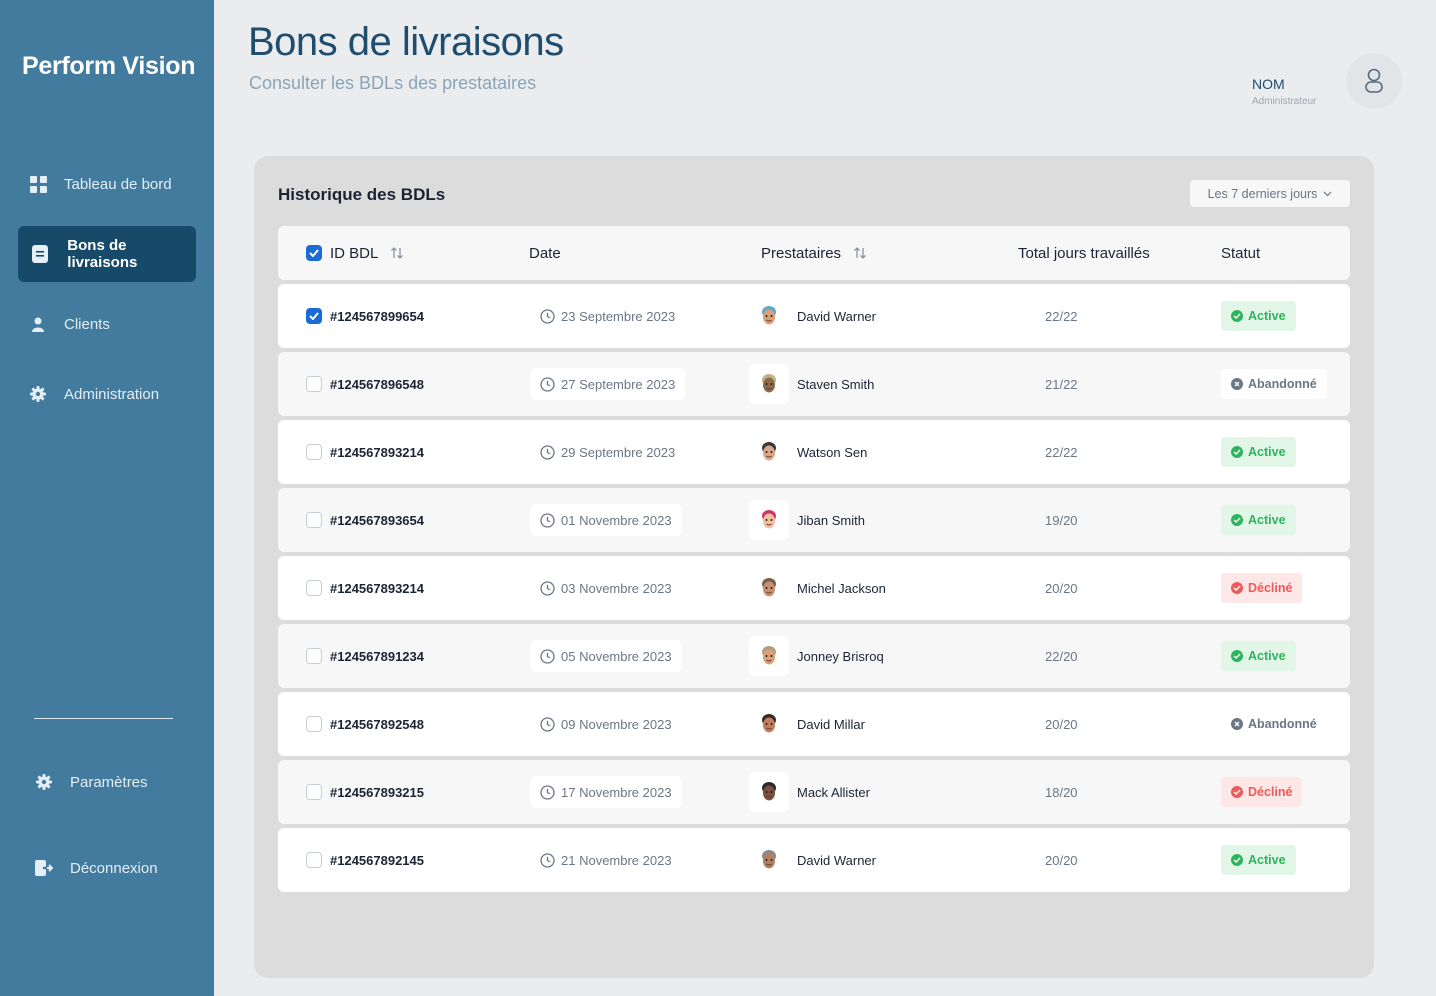 Image resolution: width=1436 pixels, height=996 pixels. I want to click on total-days: 21/22, so click(1061, 384).